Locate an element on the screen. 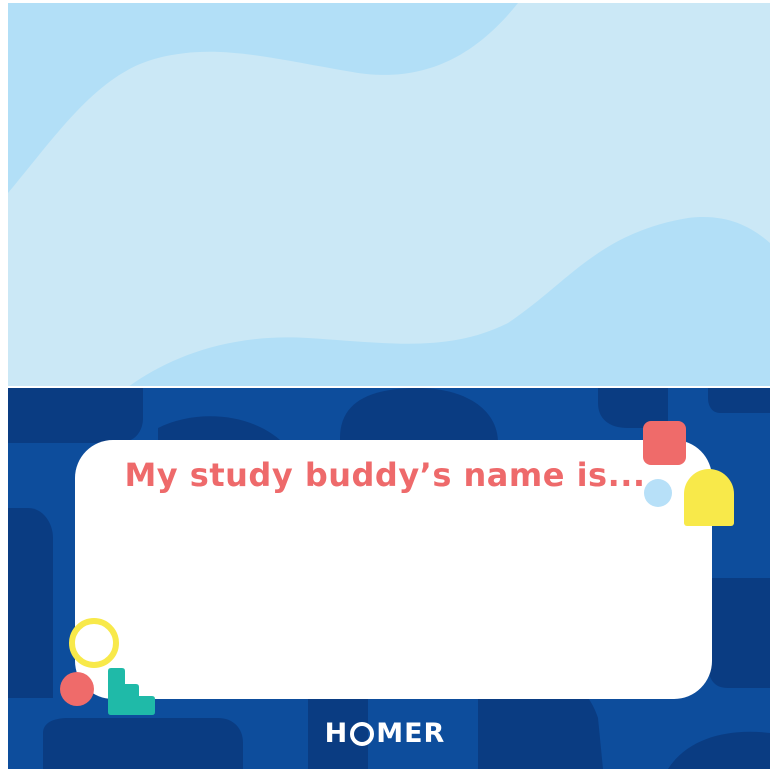  light-blue-circle-icon is located at coordinates (658, 493).